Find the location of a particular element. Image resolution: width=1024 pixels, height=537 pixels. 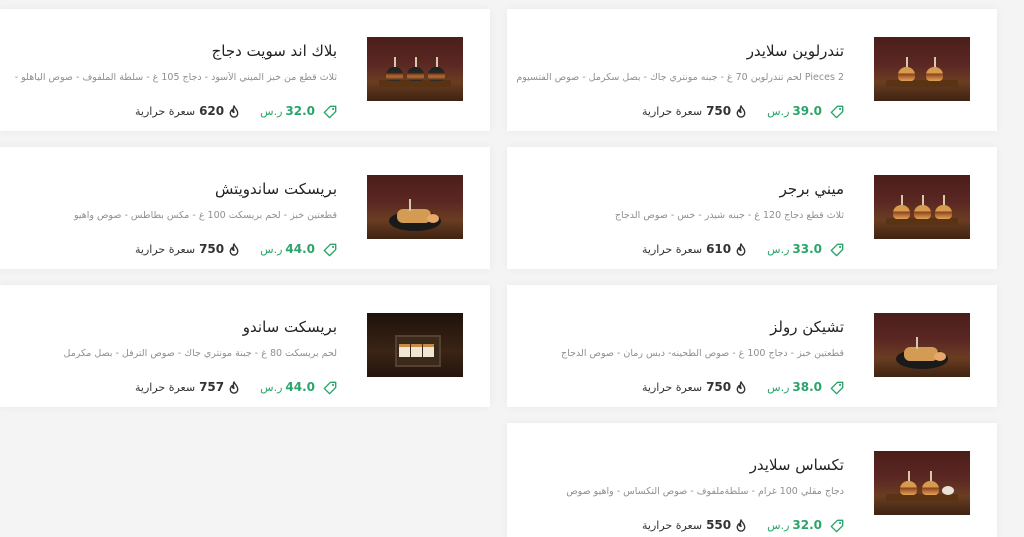

item-title: تشيكن رولز is located at coordinates (807, 327).